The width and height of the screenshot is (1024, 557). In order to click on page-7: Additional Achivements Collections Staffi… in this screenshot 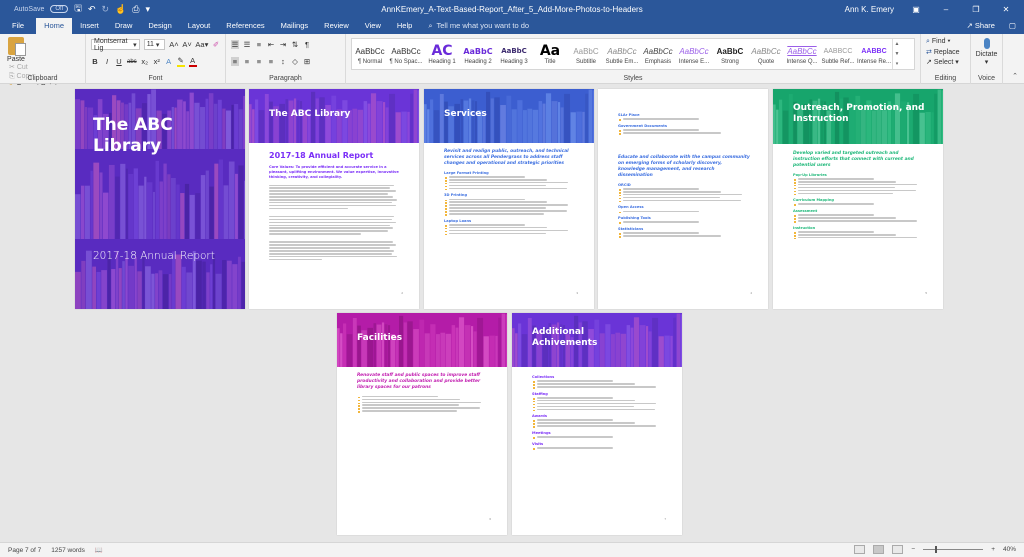, I will do `click(597, 424)`.